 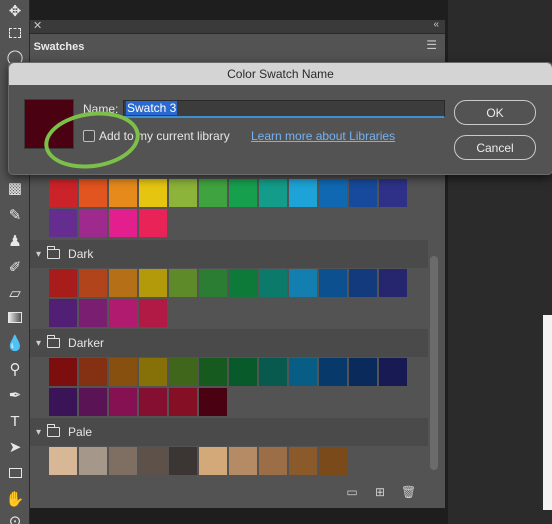 I want to click on gradient-tool-icon, so click(x=15, y=317).